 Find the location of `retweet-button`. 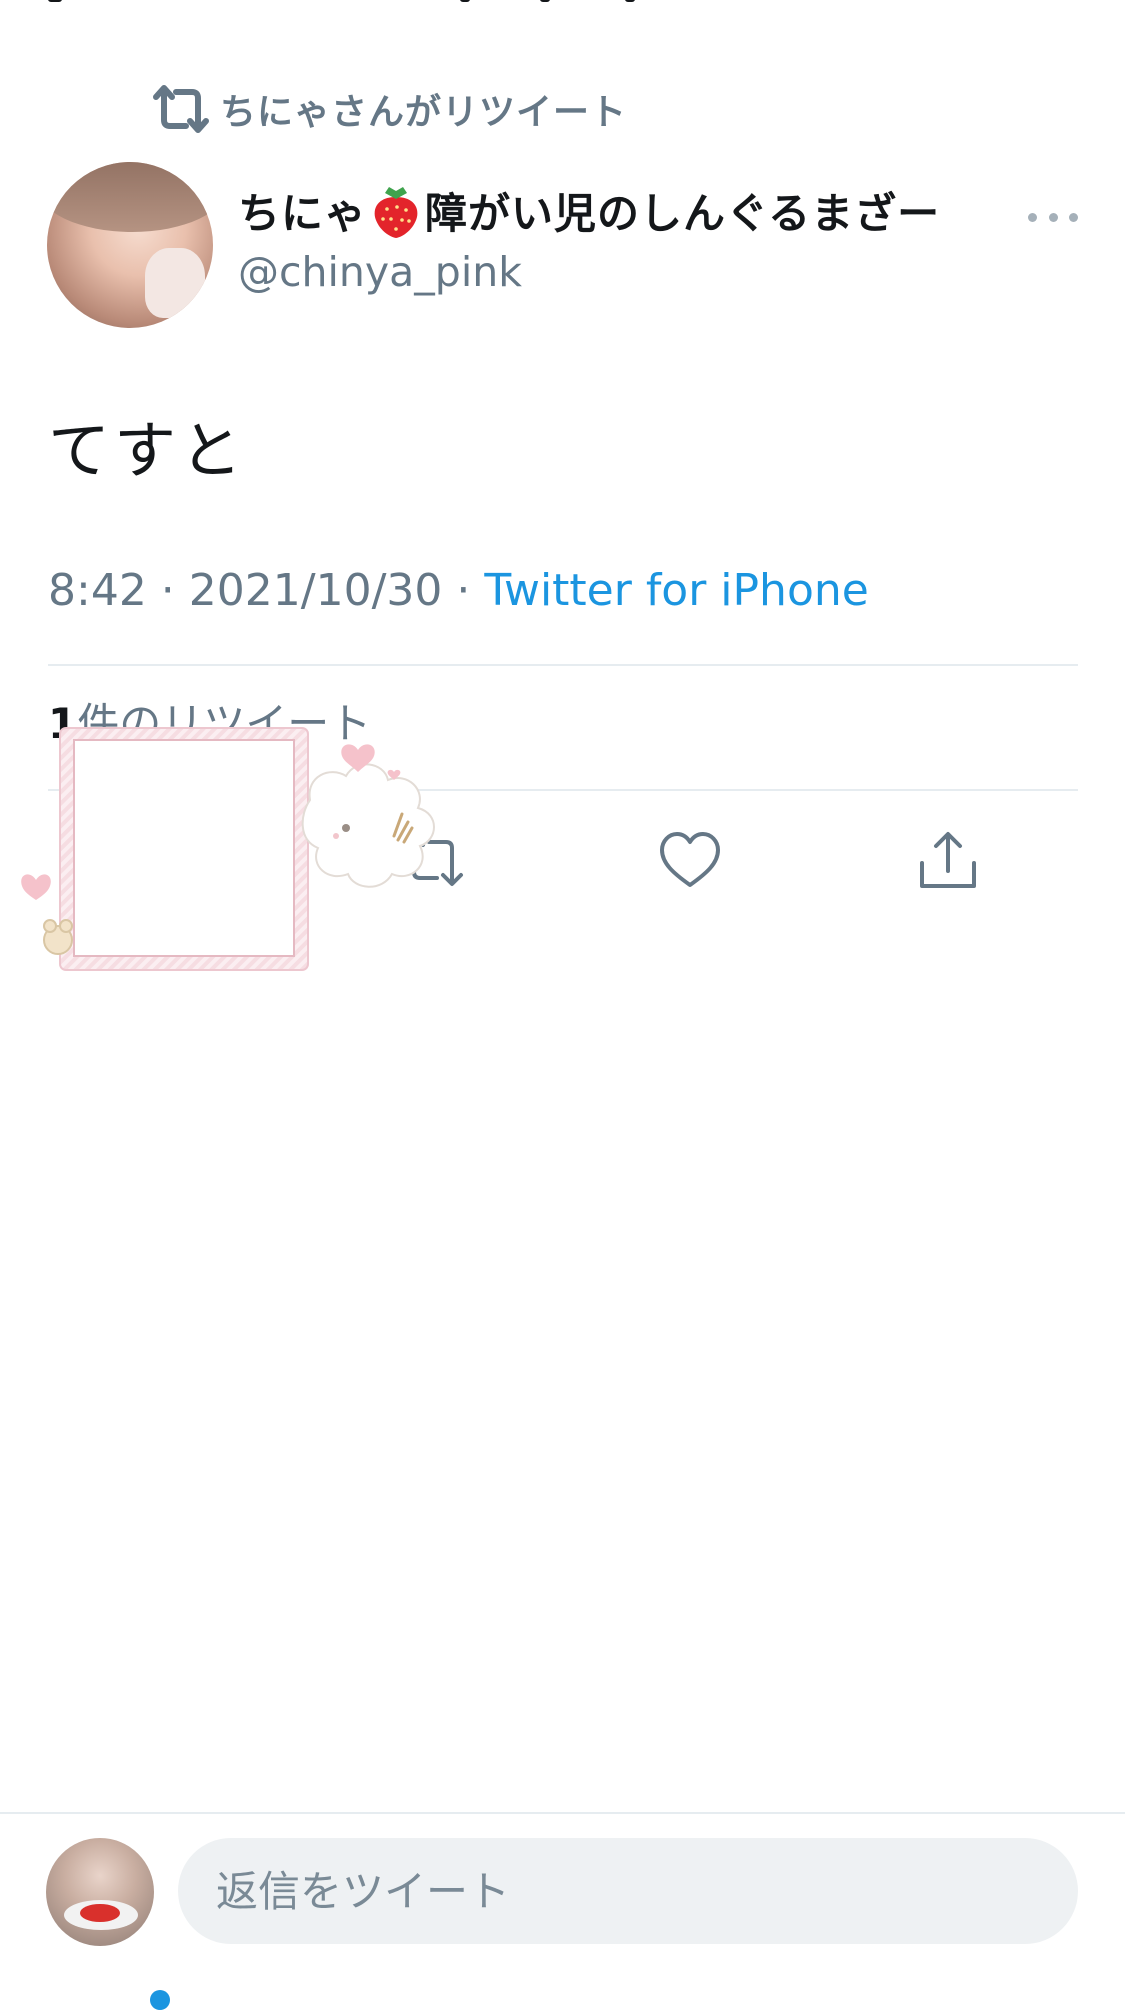

retweet-button is located at coordinates (433, 860).